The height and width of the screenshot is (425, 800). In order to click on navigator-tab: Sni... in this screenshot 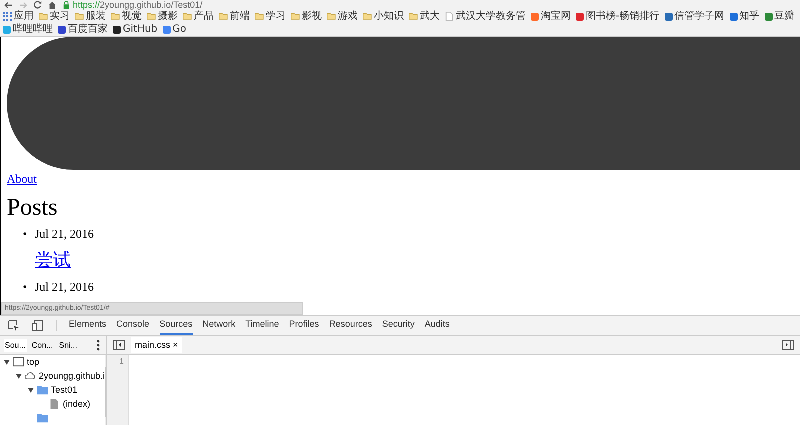, I will do `click(68, 345)`.